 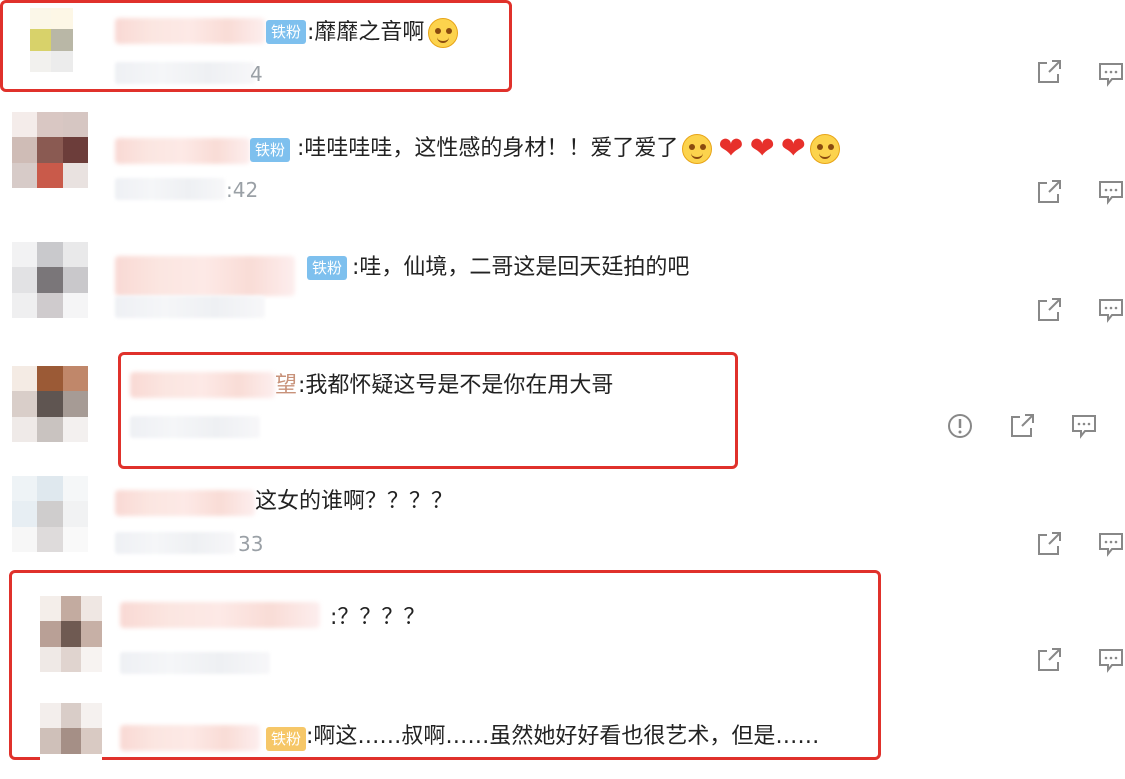 I want to click on username-tail: 望, so click(x=286, y=386).